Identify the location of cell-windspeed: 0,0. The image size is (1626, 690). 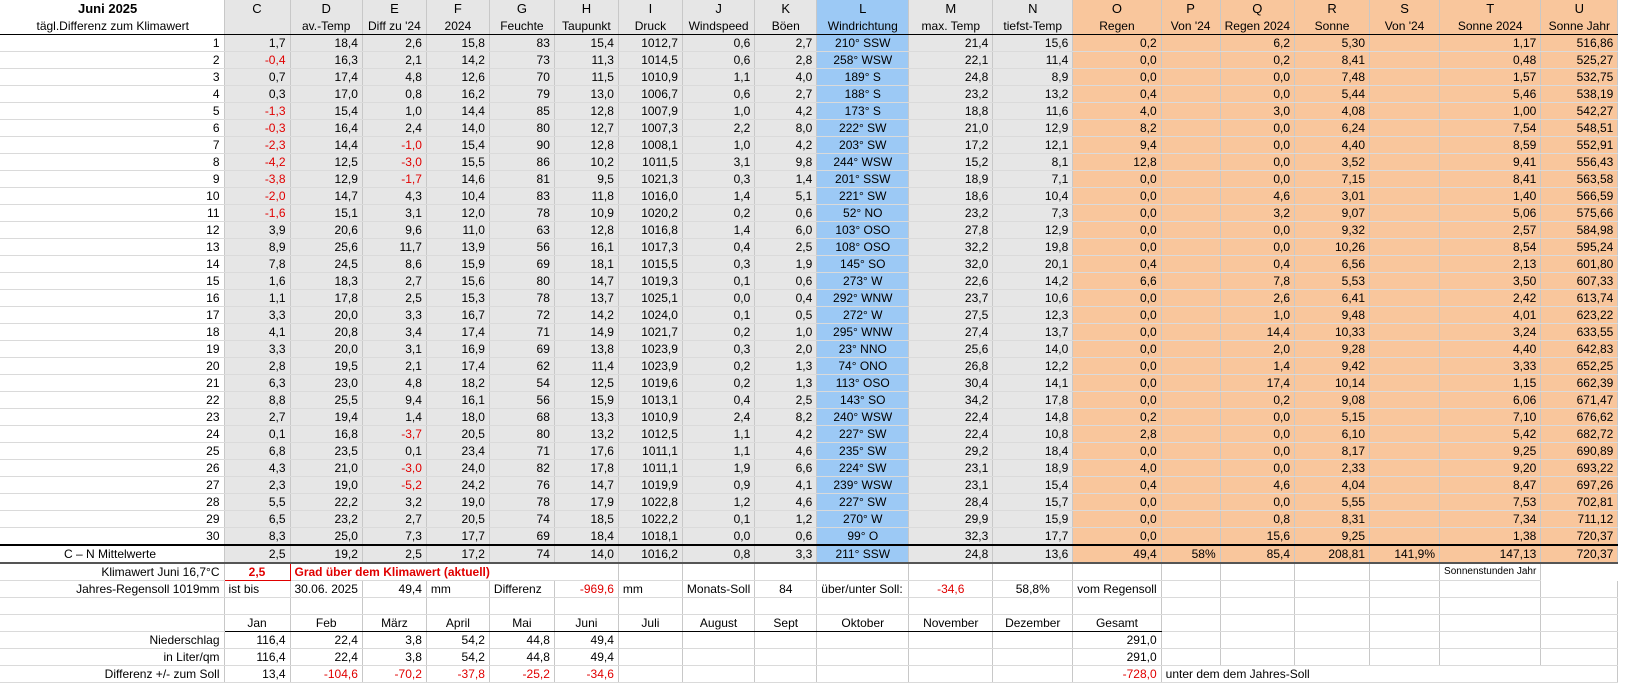
(719, 298).